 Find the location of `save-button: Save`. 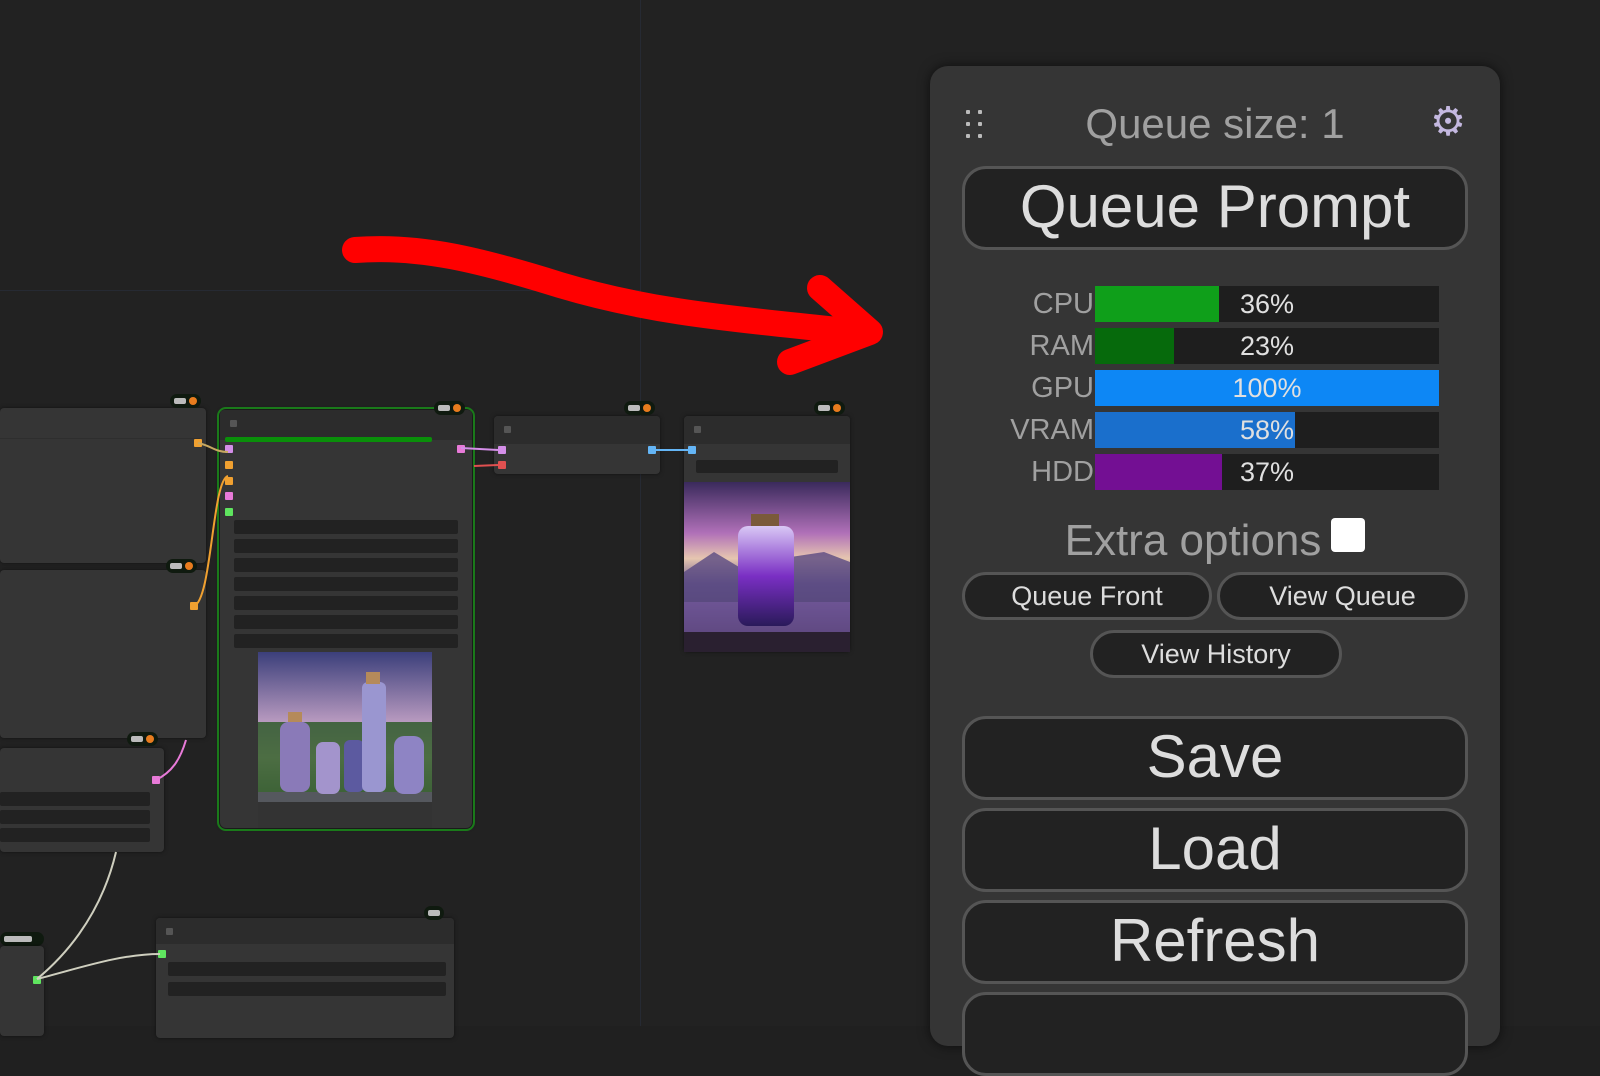

save-button: Save is located at coordinates (1215, 758).